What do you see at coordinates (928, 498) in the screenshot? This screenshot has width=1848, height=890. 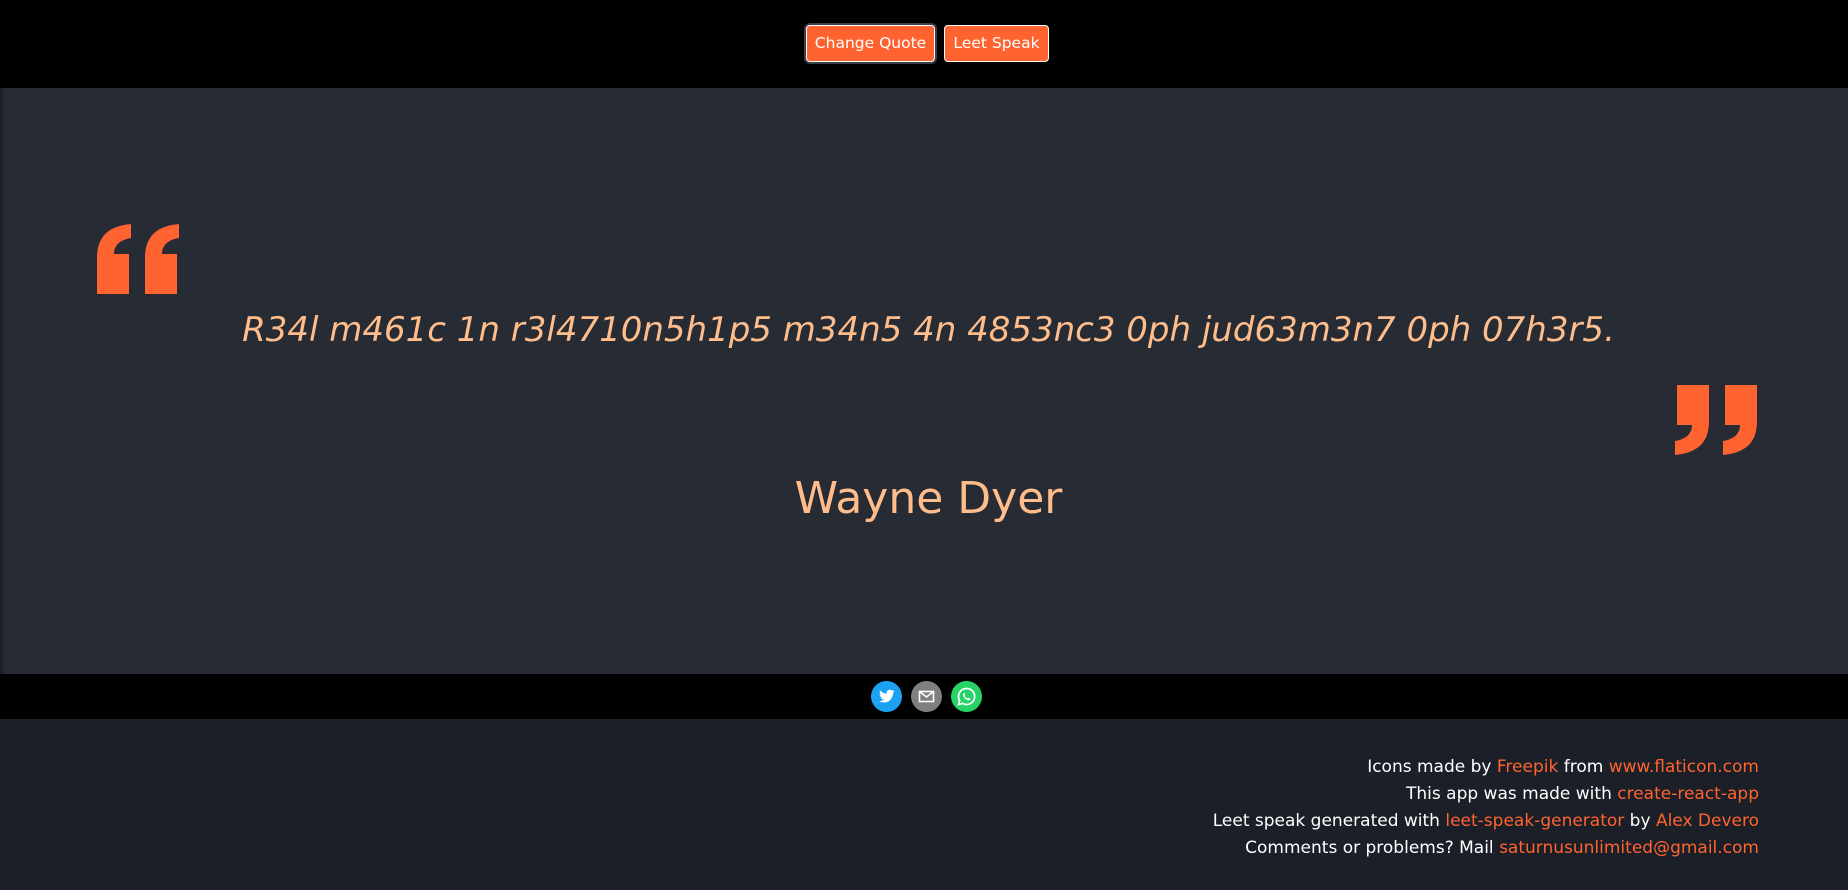 I see `quote-author: Wayne Dyer` at bounding box center [928, 498].